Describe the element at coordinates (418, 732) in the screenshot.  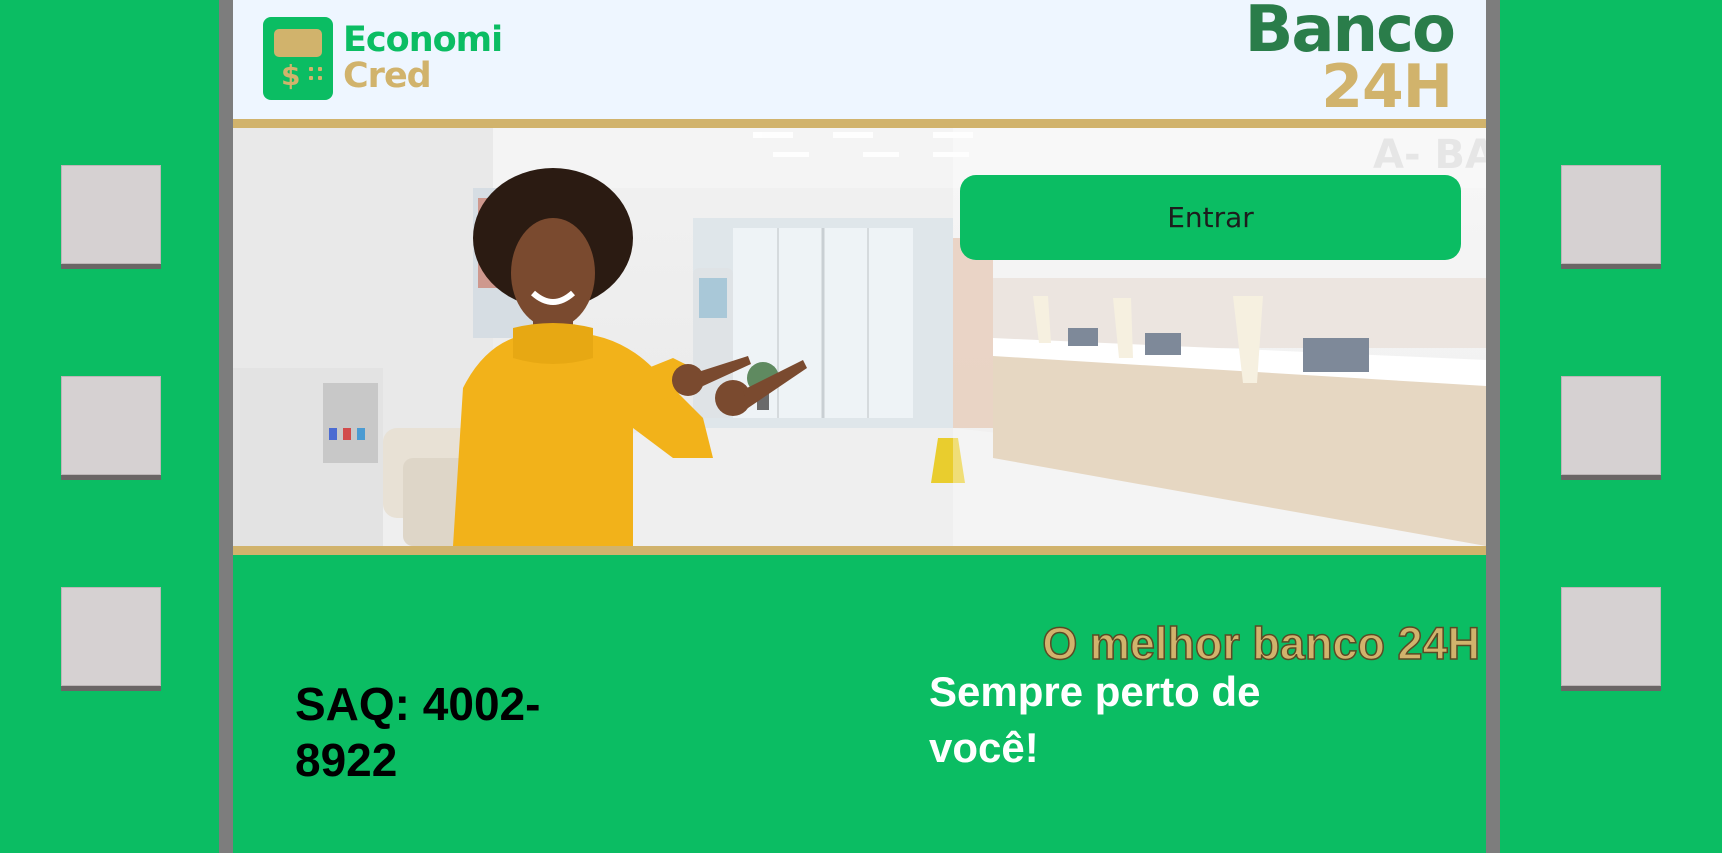
I see `saq-phone-number: SAQ: 4002-8922` at that location.